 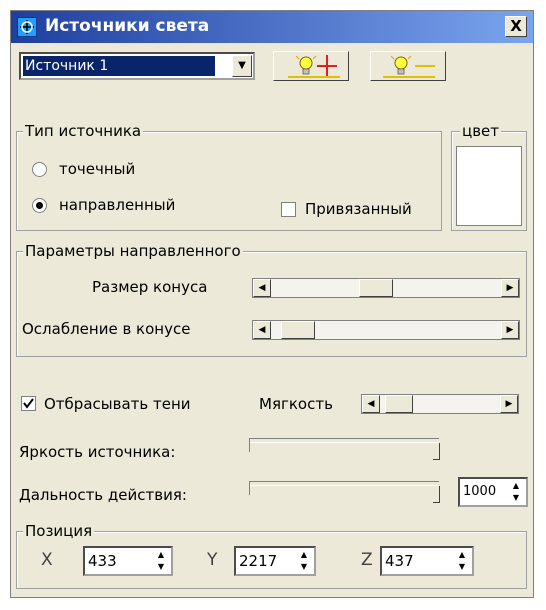 I want to click on brightness-thumb, so click(x=436, y=451).